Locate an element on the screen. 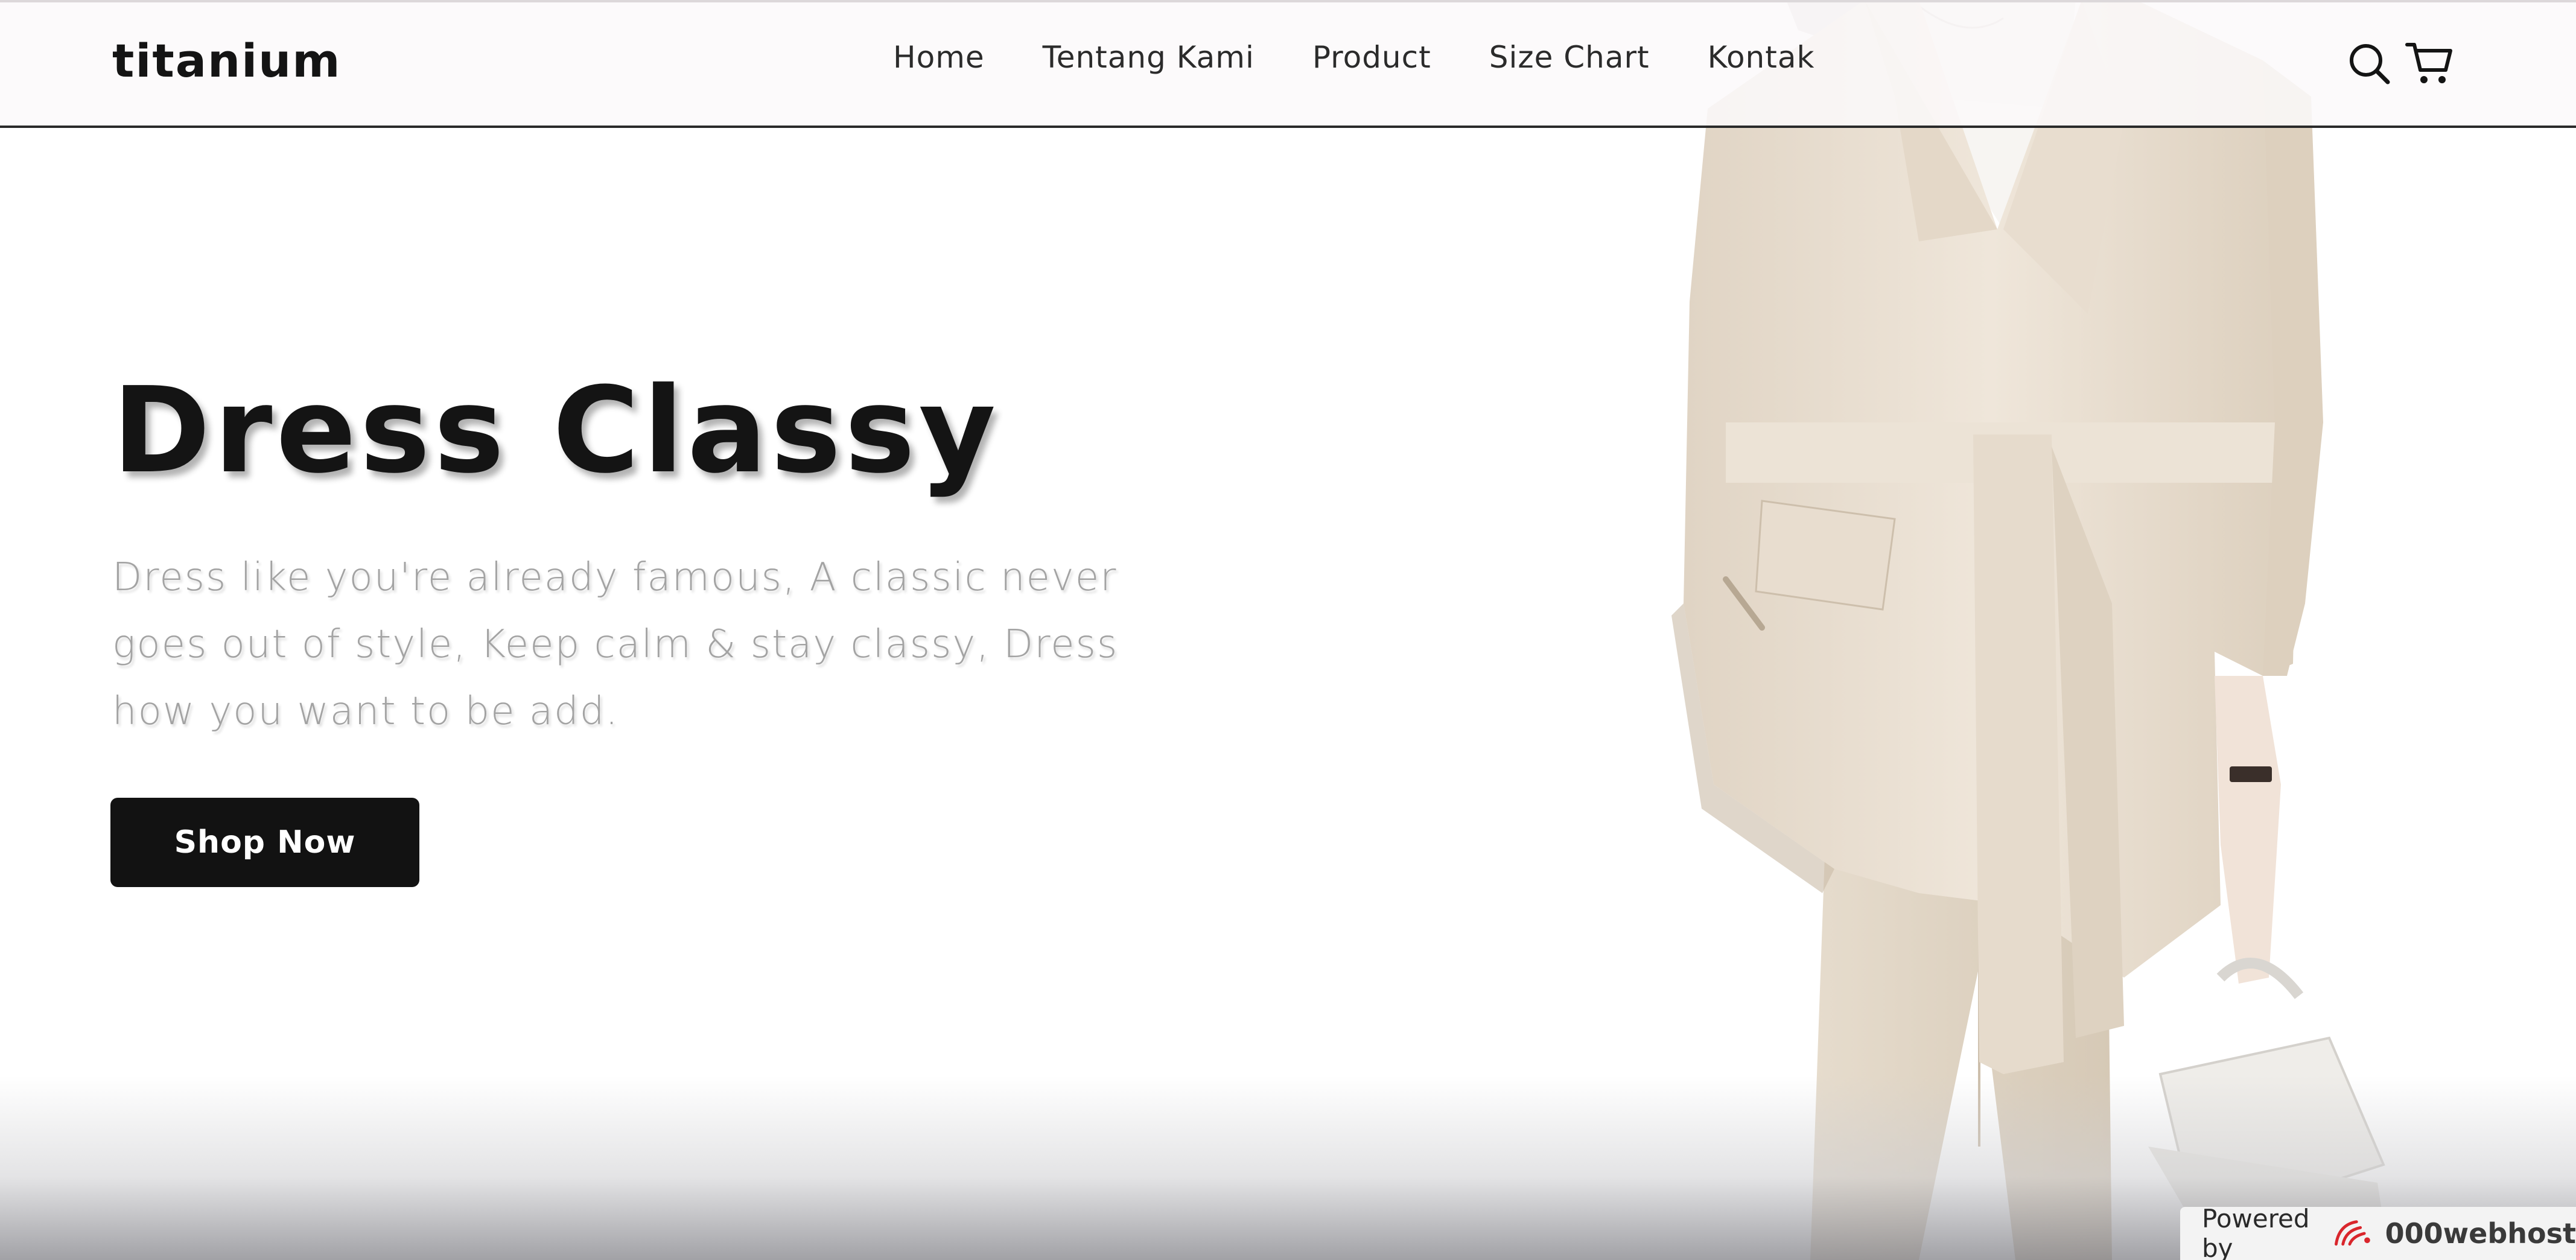 This screenshot has height=1260, width=2576. nav-item-size-chart: Size Chart is located at coordinates (1569, 57).